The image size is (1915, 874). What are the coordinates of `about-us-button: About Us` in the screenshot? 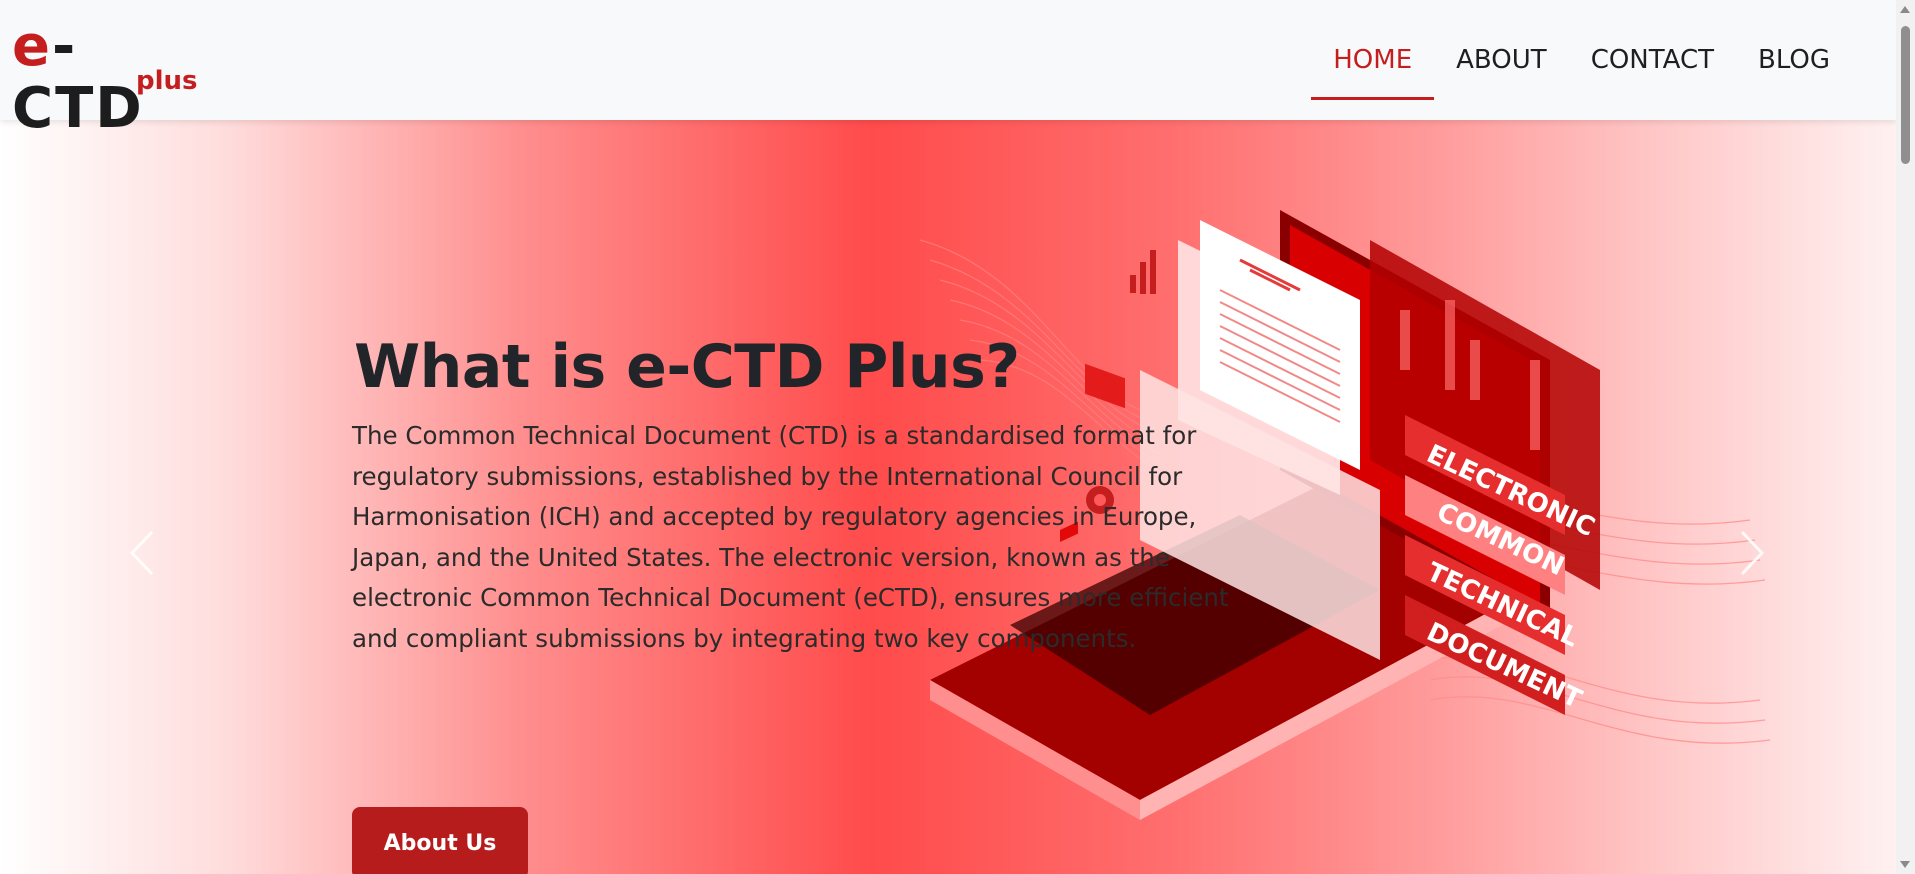 It's located at (440, 840).